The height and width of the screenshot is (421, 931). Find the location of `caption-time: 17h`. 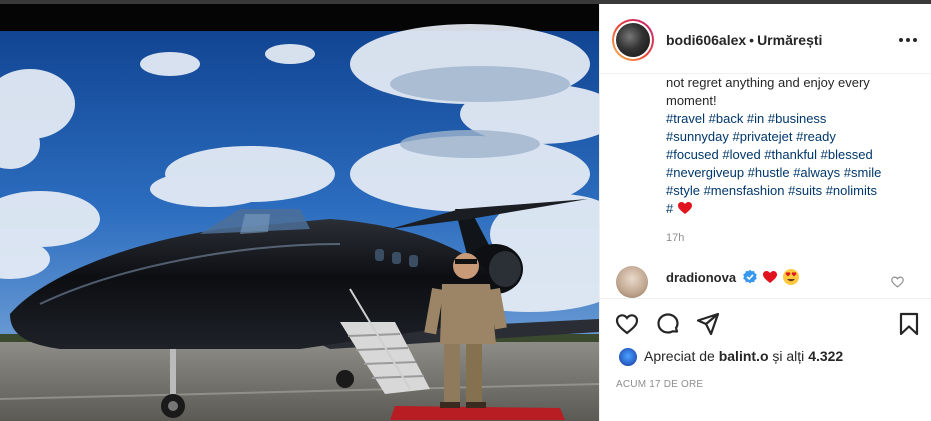

caption-time: 17h is located at coordinates (675, 238).